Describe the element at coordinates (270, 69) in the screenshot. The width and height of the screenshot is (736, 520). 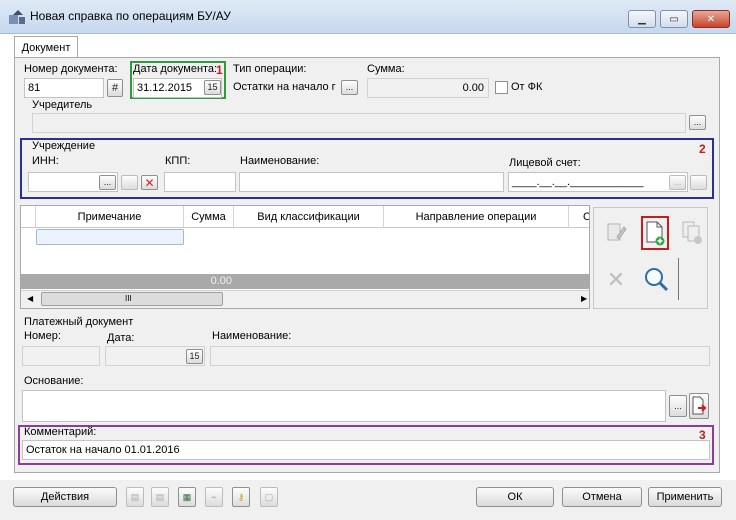
I see `operation-type-label: Тип операции:` at that location.